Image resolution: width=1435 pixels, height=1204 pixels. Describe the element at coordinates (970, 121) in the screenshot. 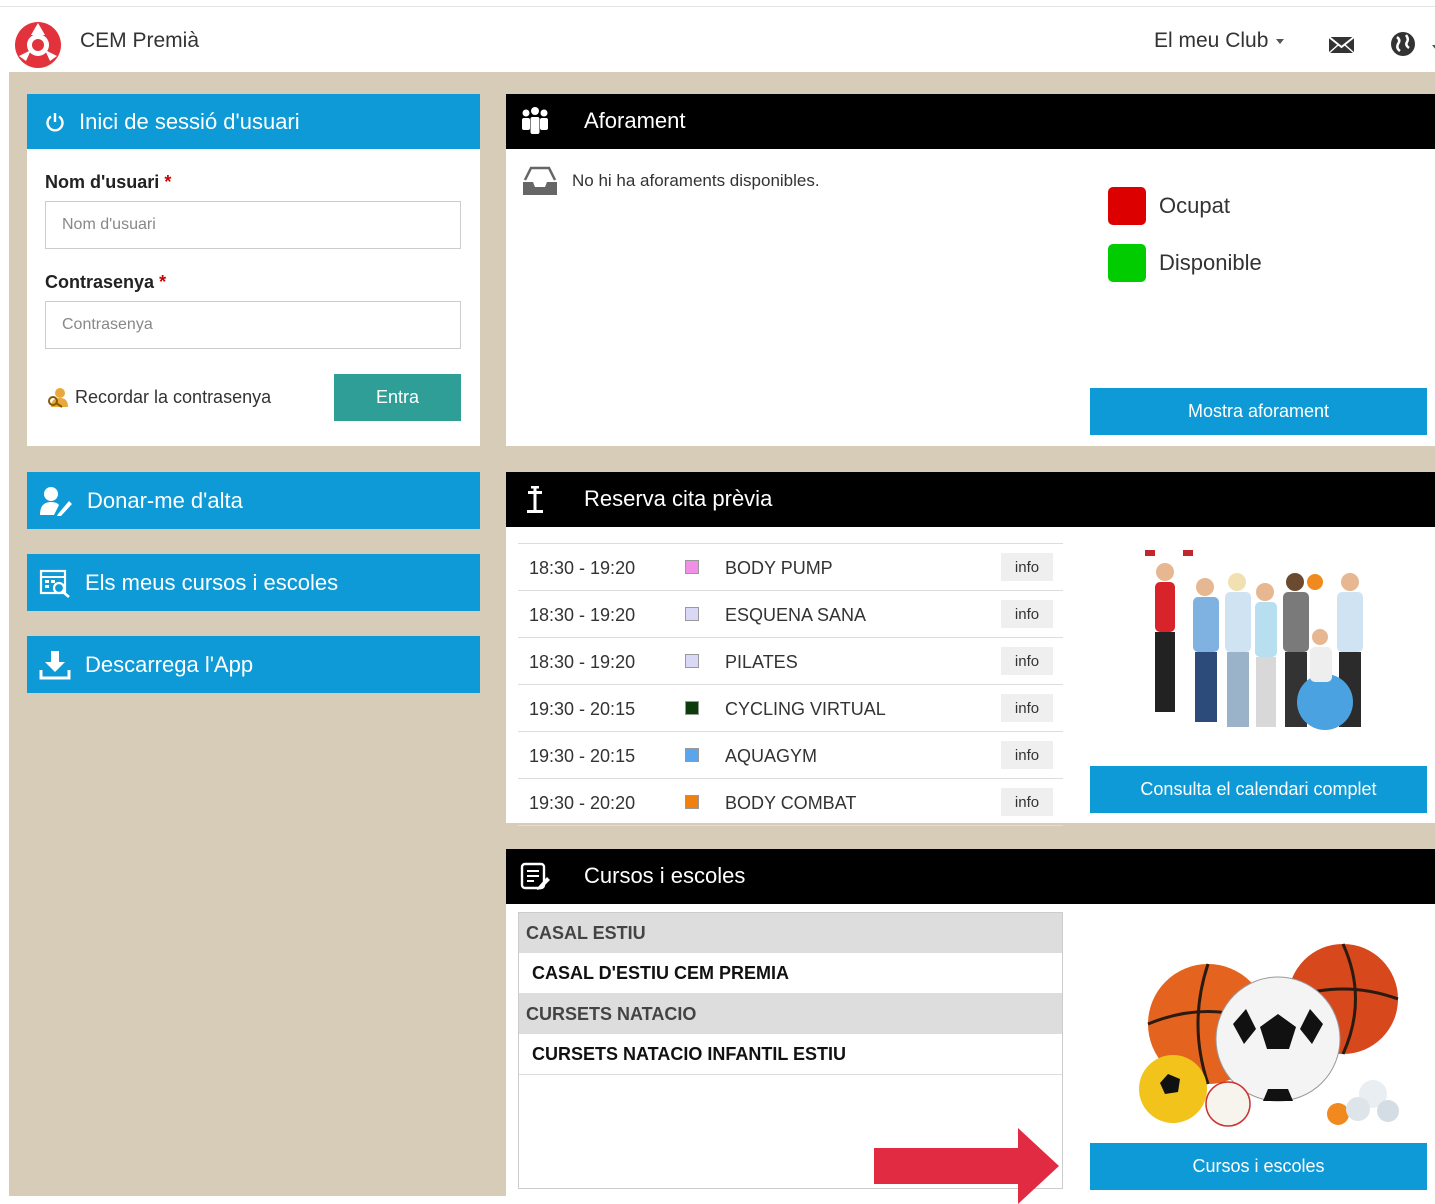

I see `capacity-header: Aforament` at that location.